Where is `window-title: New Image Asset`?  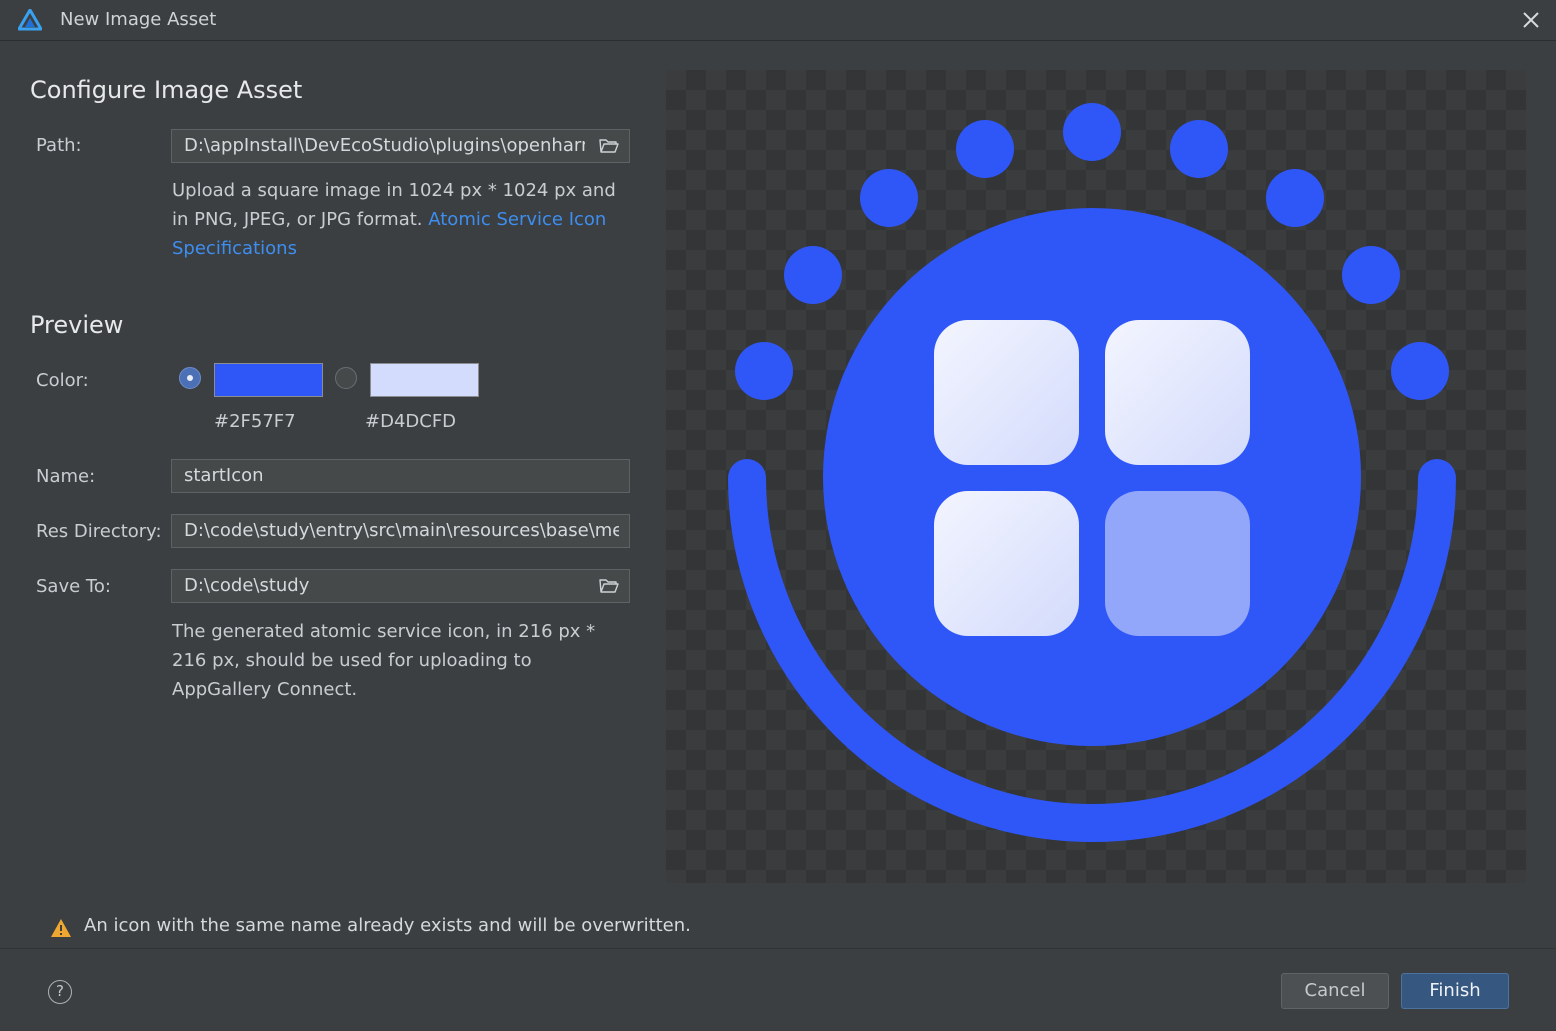
window-title: New Image Asset is located at coordinates (138, 19).